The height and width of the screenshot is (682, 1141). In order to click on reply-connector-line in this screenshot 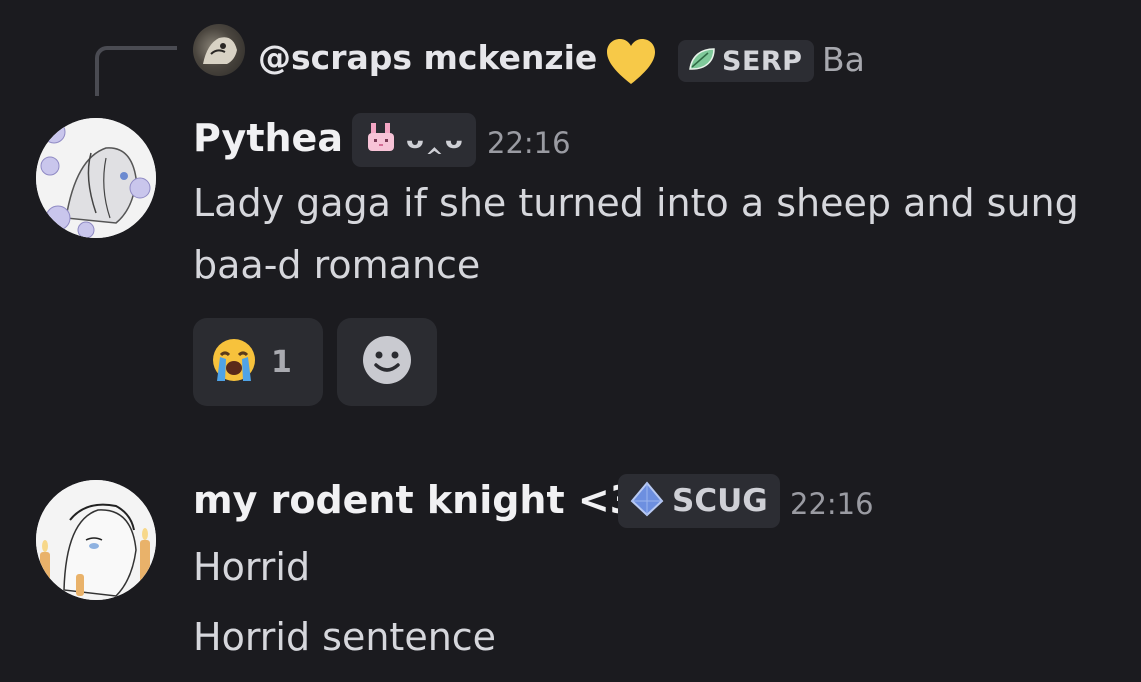, I will do `click(136, 71)`.